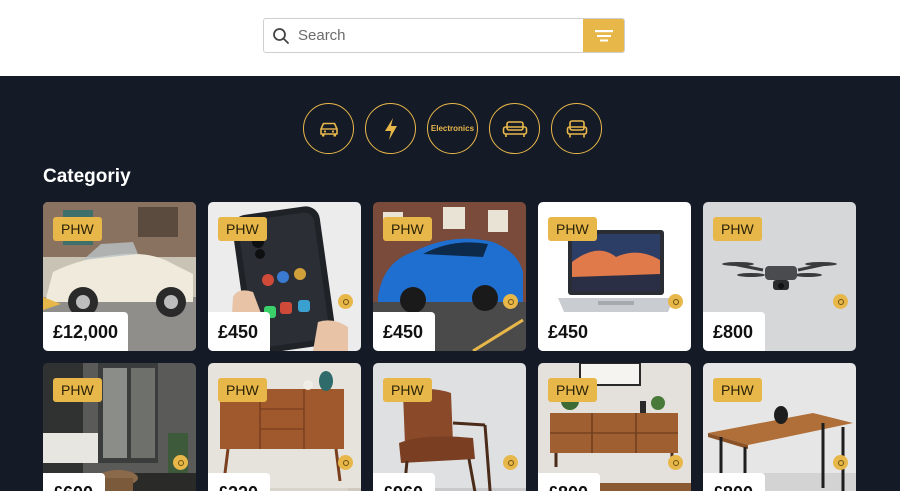 The image size is (900, 491). I want to click on product-card: PHW £12,000, so click(119, 276).